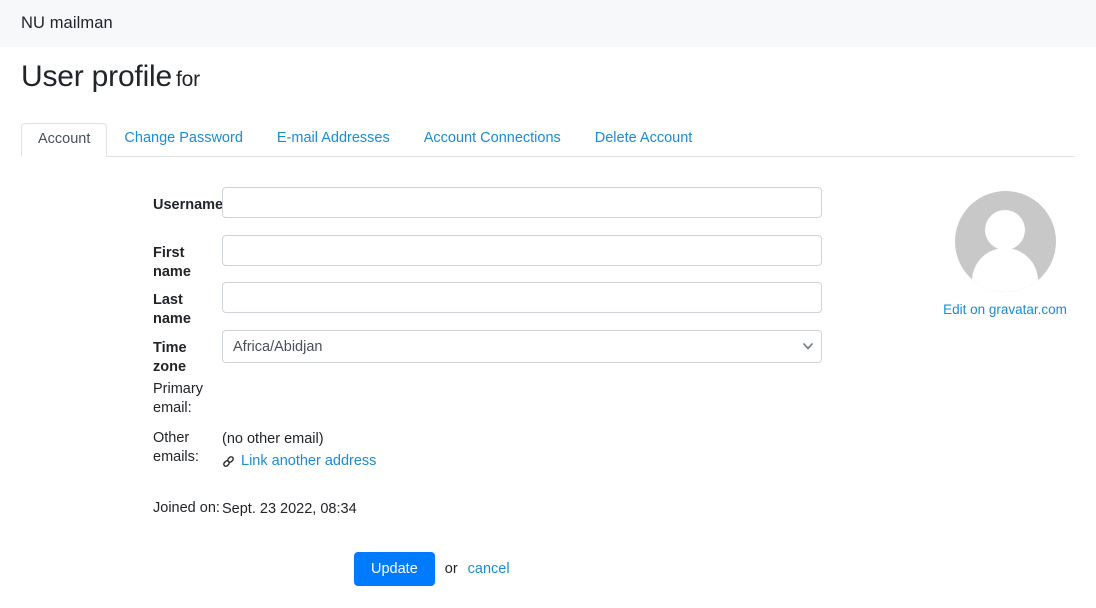 The width and height of the screenshot is (1096, 608). What do you see at coordinates (275, 77) in the screenshot?
I see `page-title-subject-redacted` at bounding box center [275, 77].